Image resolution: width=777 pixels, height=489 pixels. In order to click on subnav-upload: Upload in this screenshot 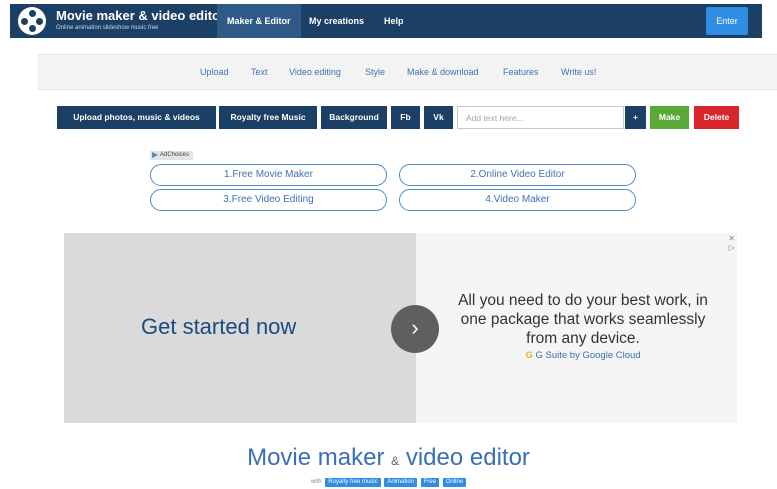, I will do `click(214, 72)`.